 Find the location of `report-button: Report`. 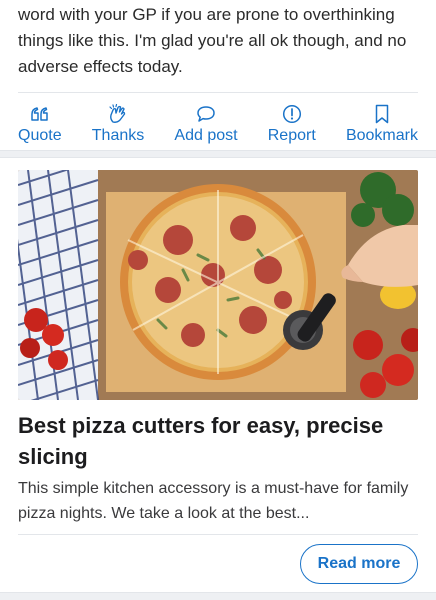

report-button: Report is located at coordinates (292, 122).